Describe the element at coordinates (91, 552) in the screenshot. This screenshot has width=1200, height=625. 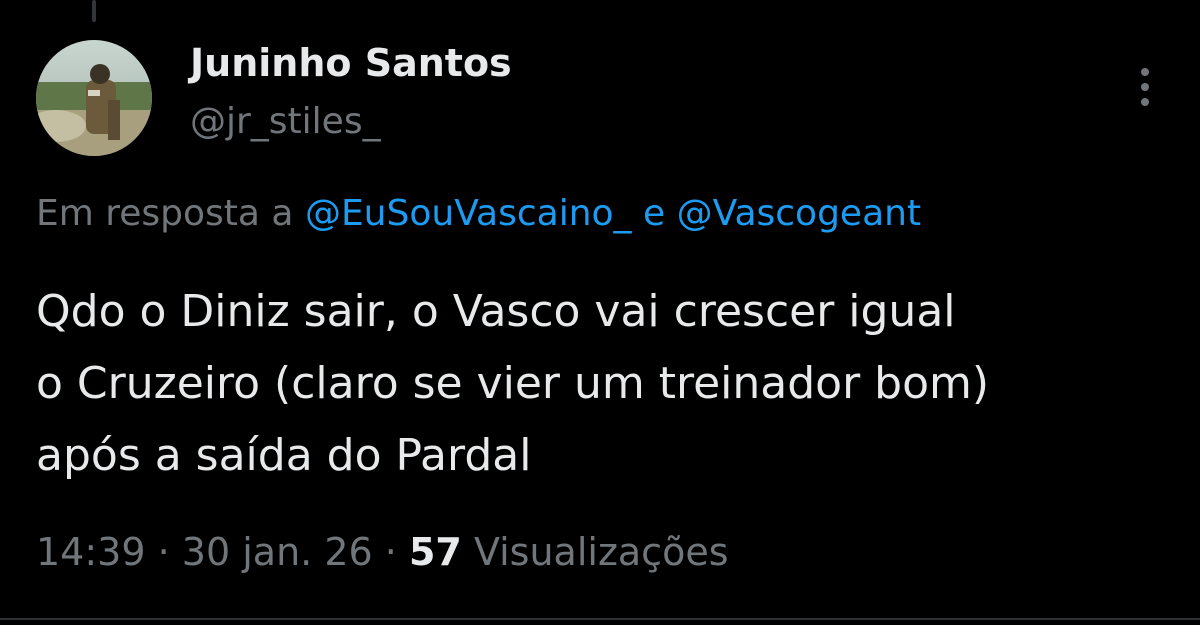
I see `tweet-time: 14:39` at that location.